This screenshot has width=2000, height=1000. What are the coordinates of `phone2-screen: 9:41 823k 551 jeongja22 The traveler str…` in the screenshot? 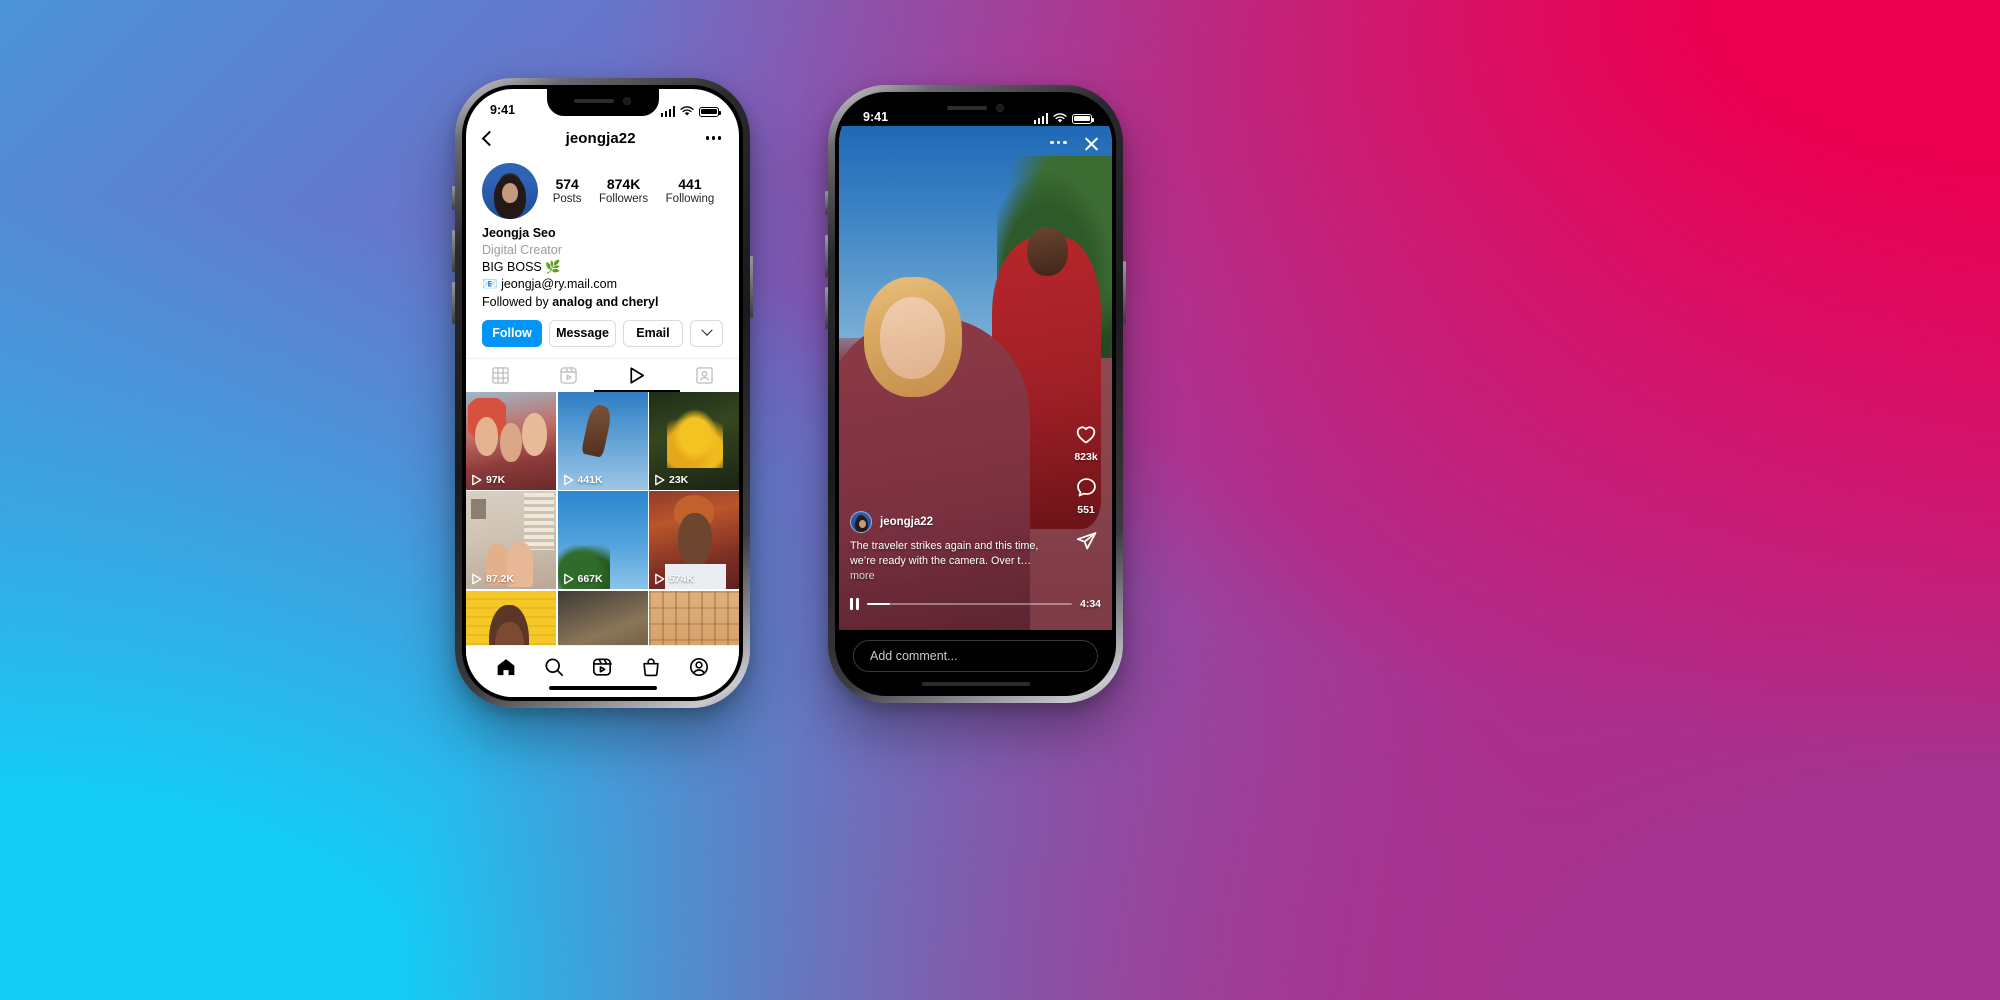 It's located at (975, 394).